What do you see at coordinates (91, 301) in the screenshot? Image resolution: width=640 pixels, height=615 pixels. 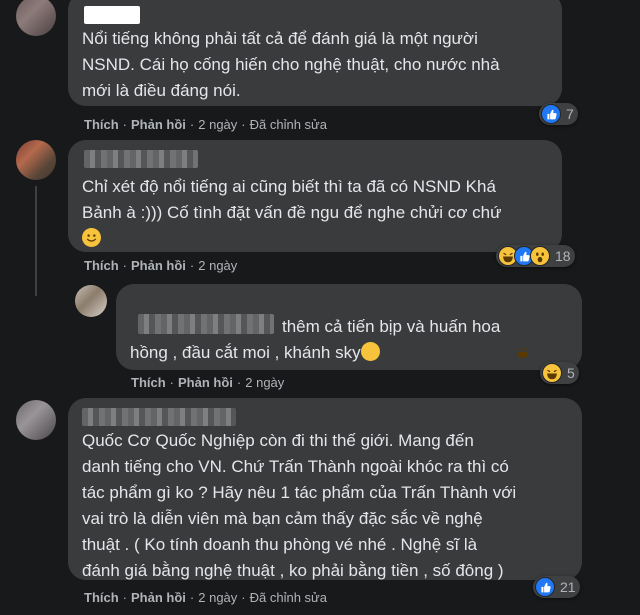 I see `reply-avatar` at bounding box center [91, 301].